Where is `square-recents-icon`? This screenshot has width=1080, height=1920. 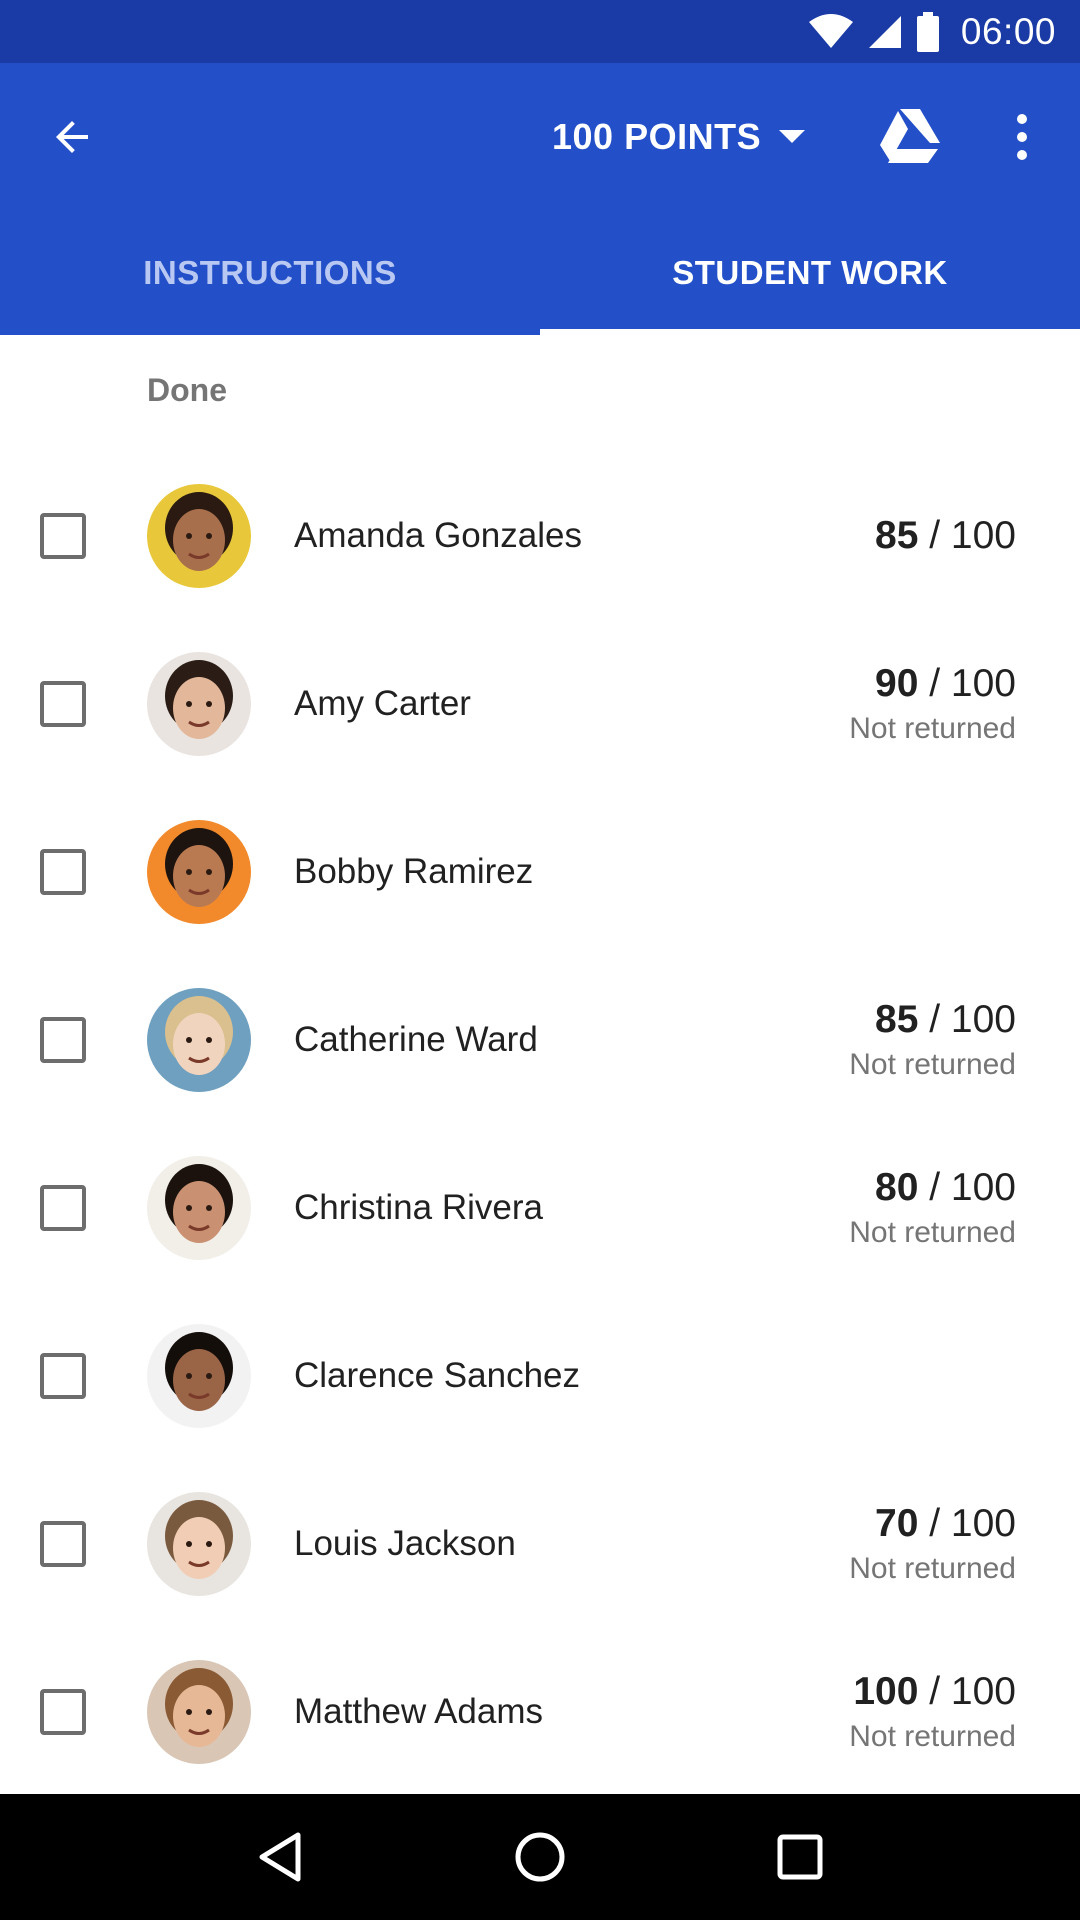
square-recents-icon is located at coordinates (800, 1857).